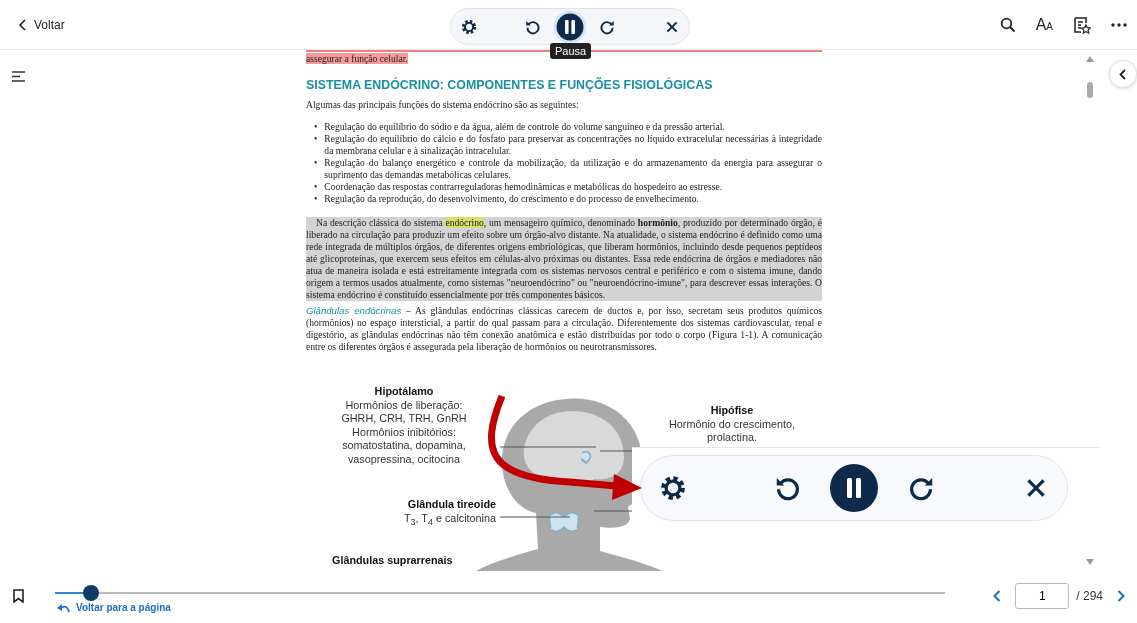 Image resolution: width=1137 pixels, height=623 pixels. I want to click on bullet-item: Regulação do equilíbrio do sódio e da água, além de controle do volume sanguíneo e da pressão arterial., so click(525, 127).